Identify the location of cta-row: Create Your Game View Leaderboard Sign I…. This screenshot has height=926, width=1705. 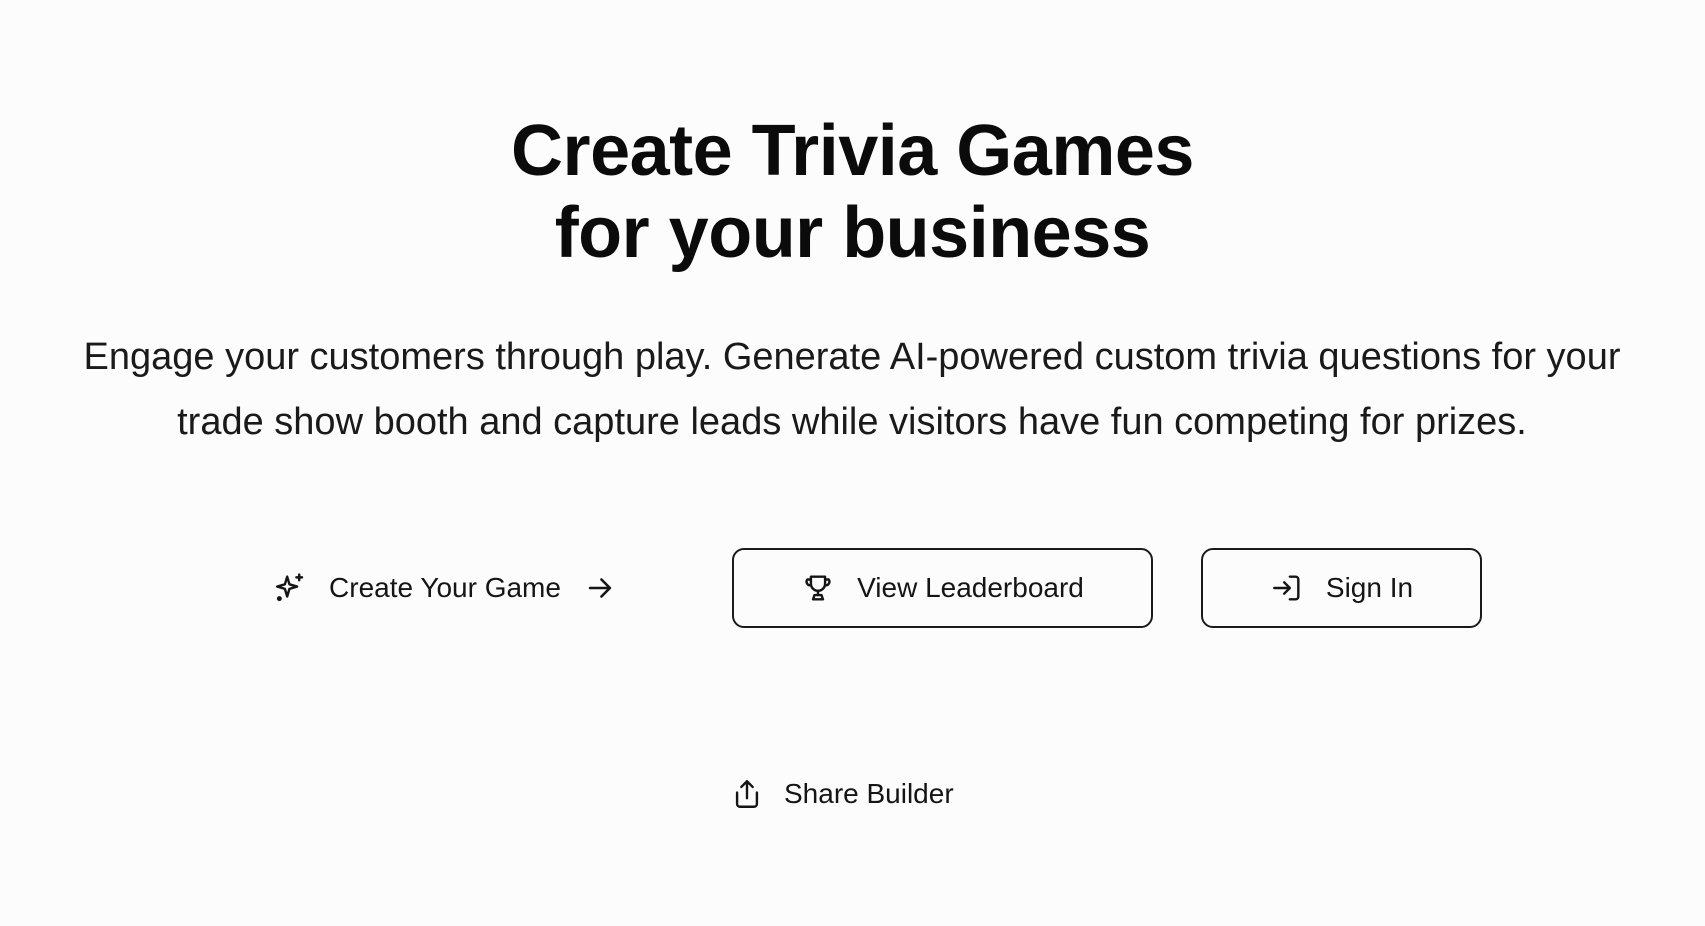
(852, 588).